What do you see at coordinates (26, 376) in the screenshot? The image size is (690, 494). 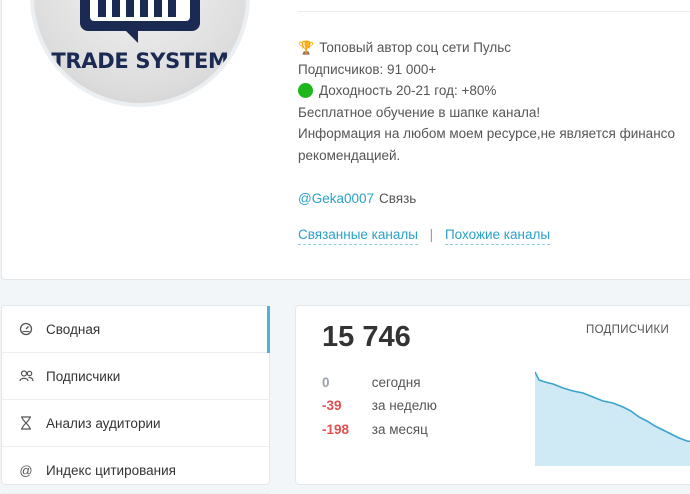 I see `users-icon` at bounding box center [26, 376].